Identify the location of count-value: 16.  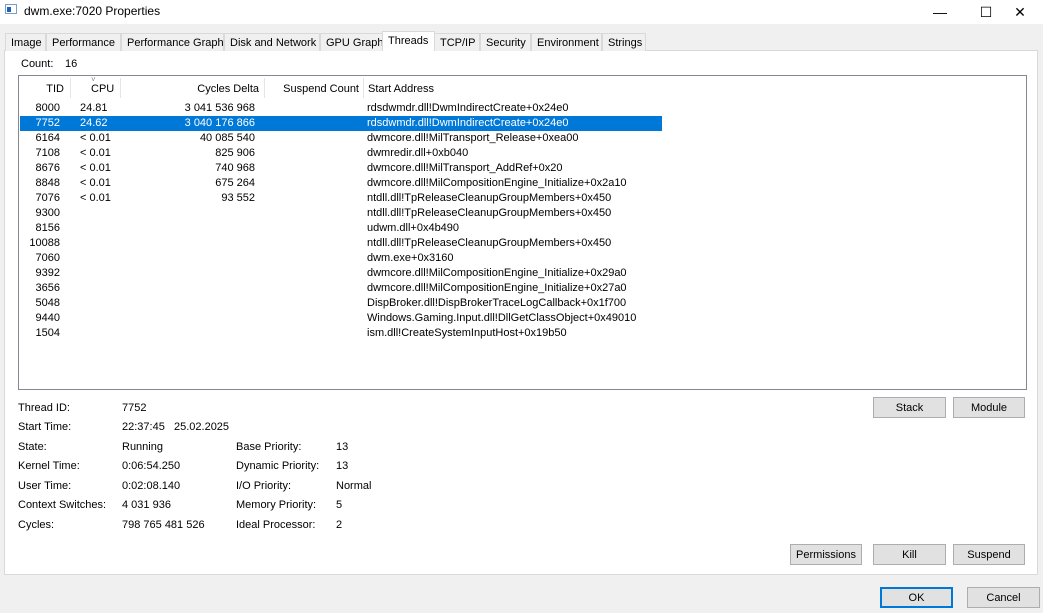
(71, 64).